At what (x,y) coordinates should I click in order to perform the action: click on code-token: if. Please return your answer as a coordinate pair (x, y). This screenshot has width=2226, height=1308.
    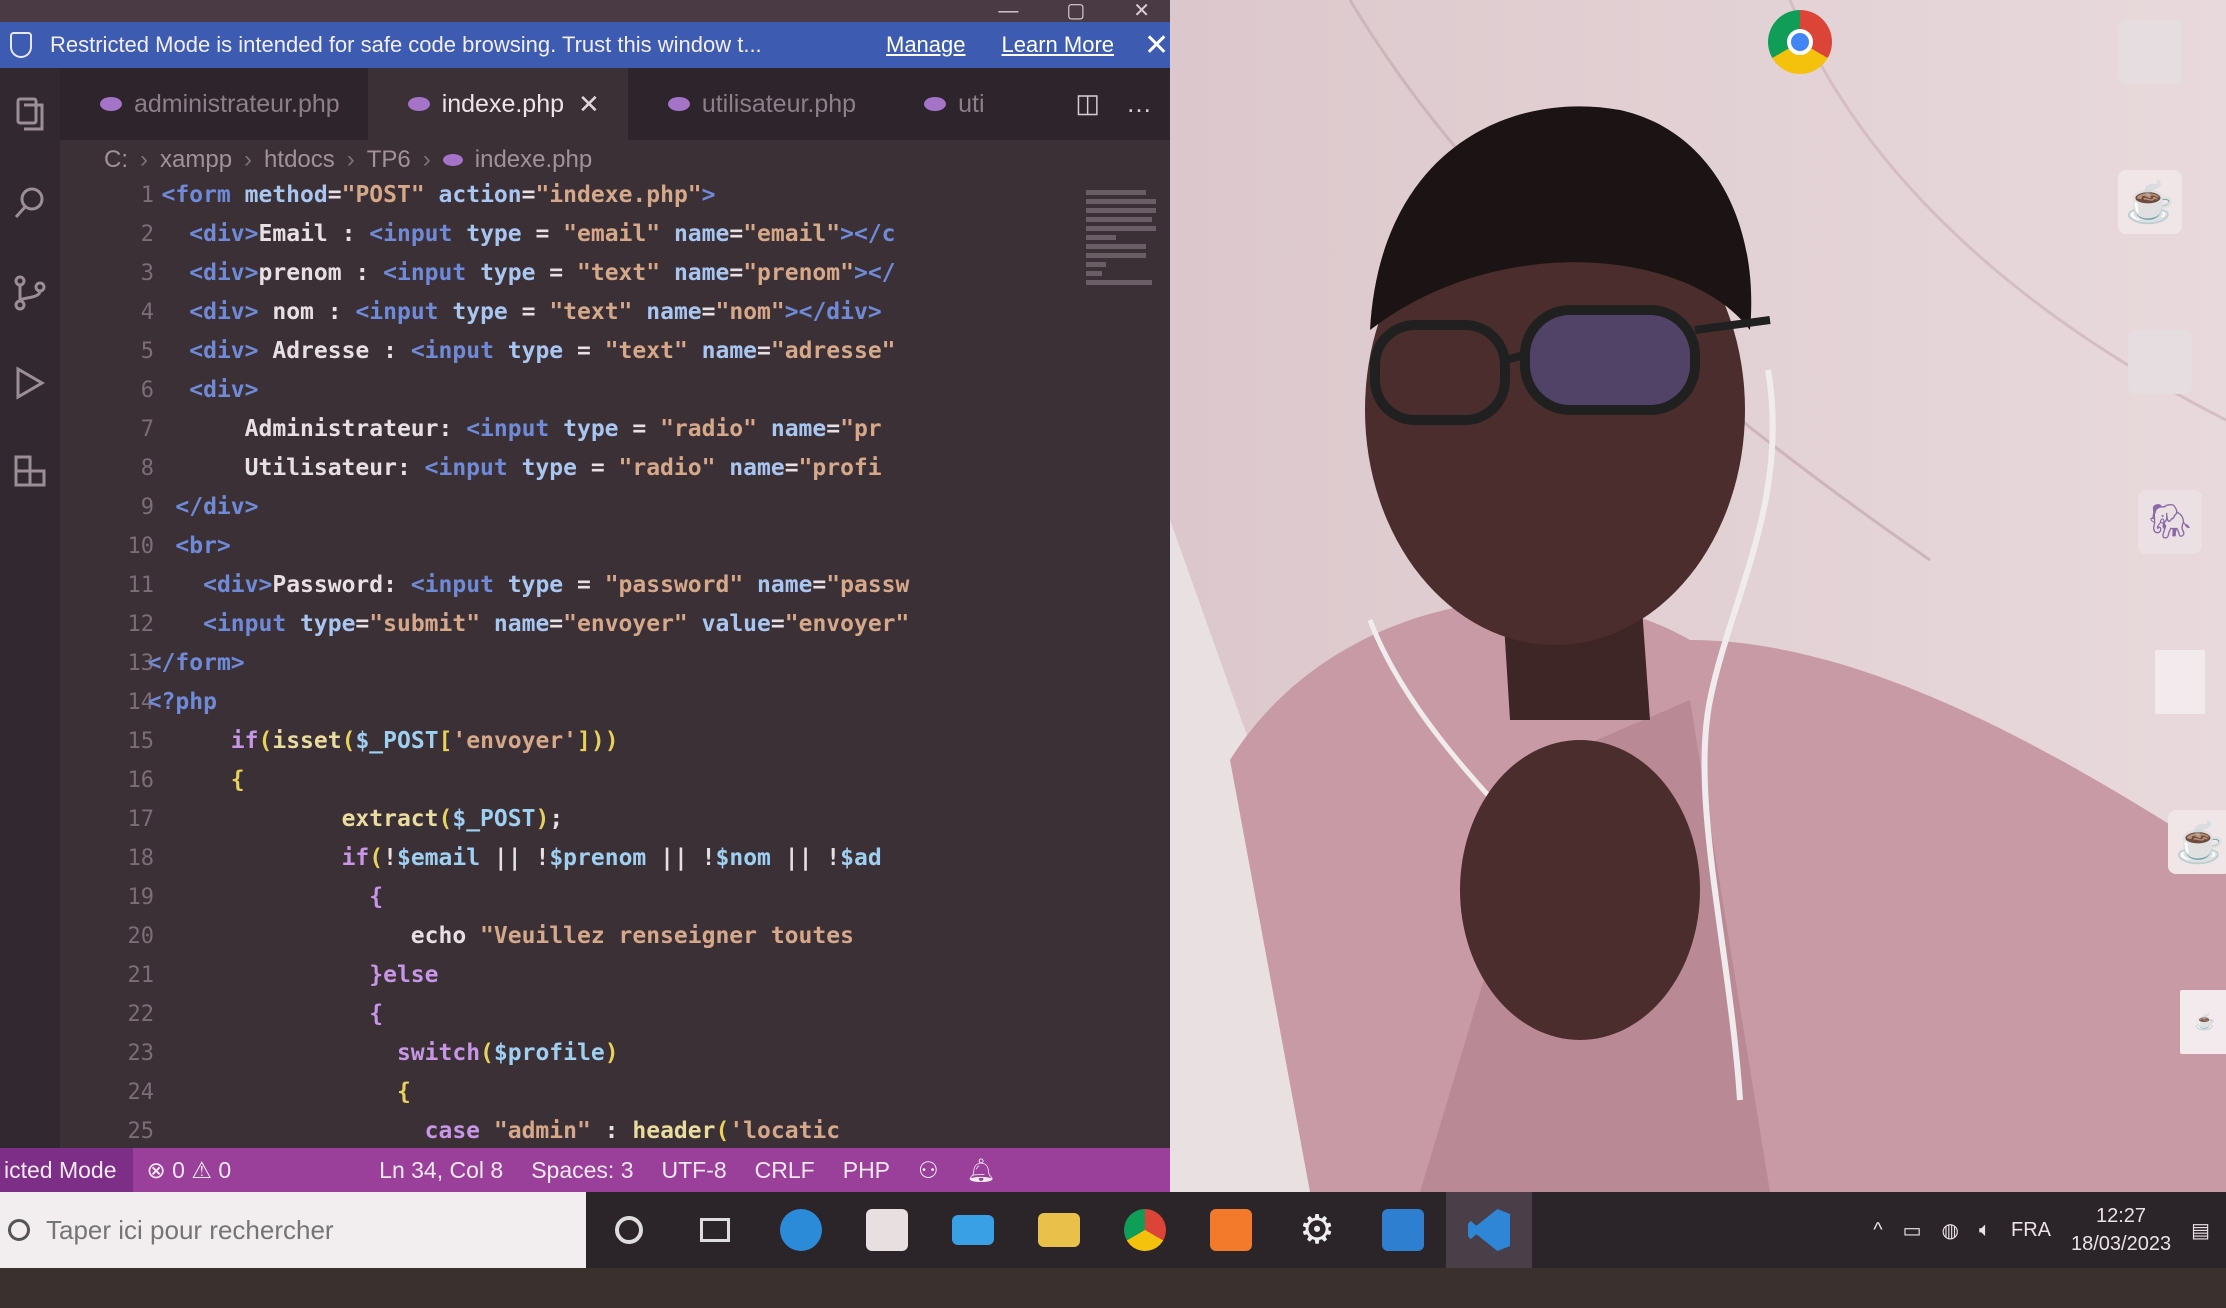
    Looking at the image, I should click on (355, 858).